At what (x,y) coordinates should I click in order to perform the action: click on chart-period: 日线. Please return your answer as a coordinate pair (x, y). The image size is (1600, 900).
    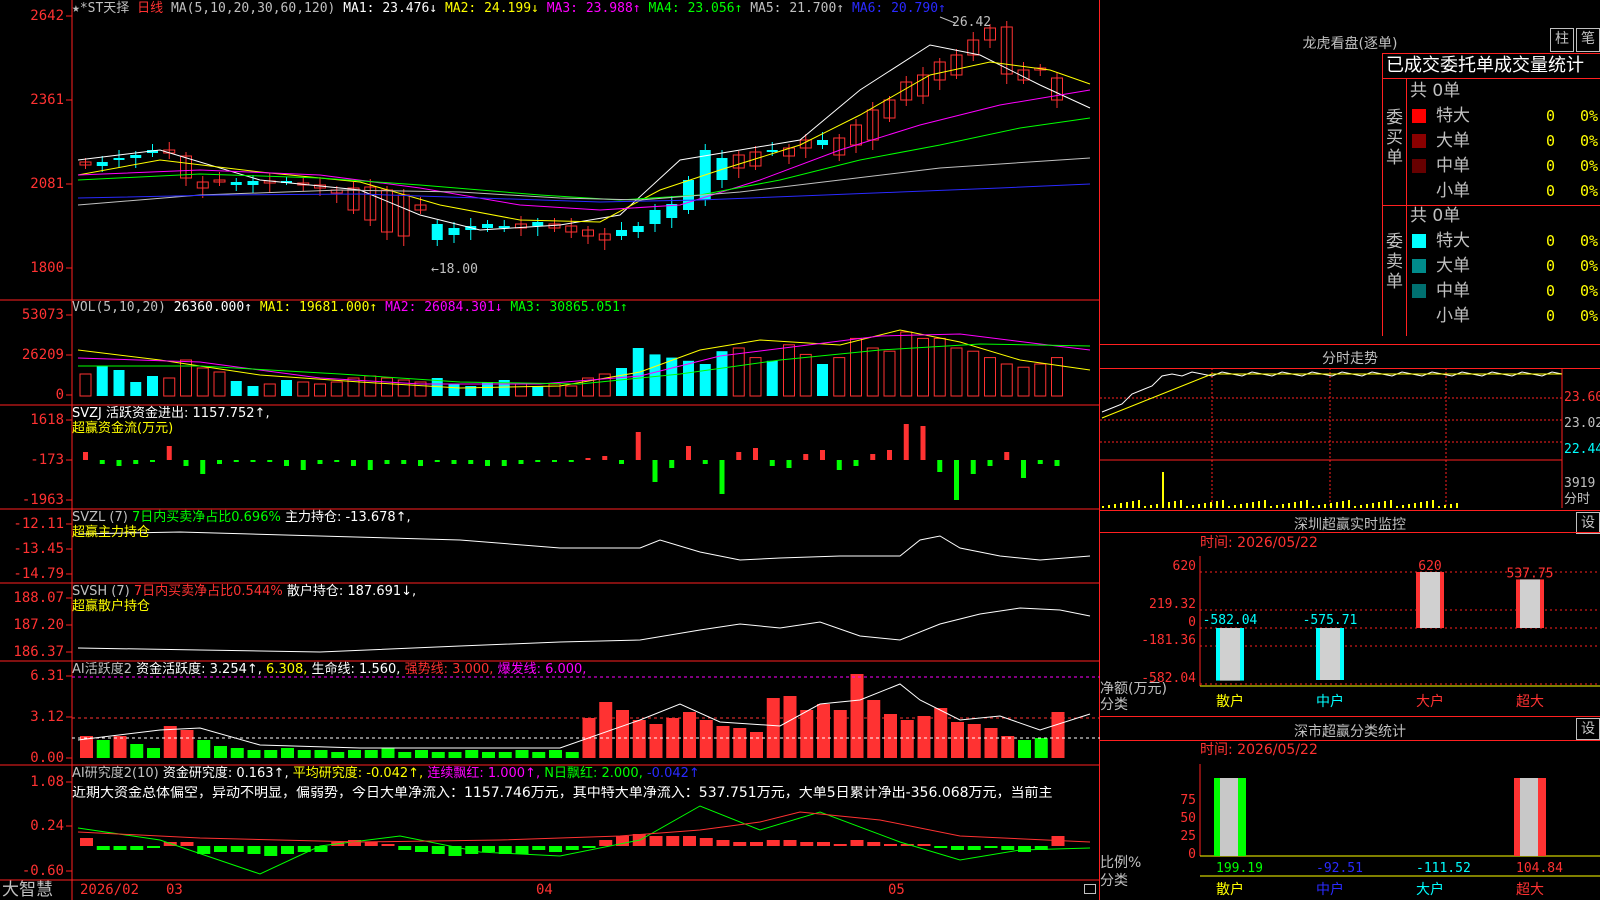
    Looking at the image, I should click on (150, 8).